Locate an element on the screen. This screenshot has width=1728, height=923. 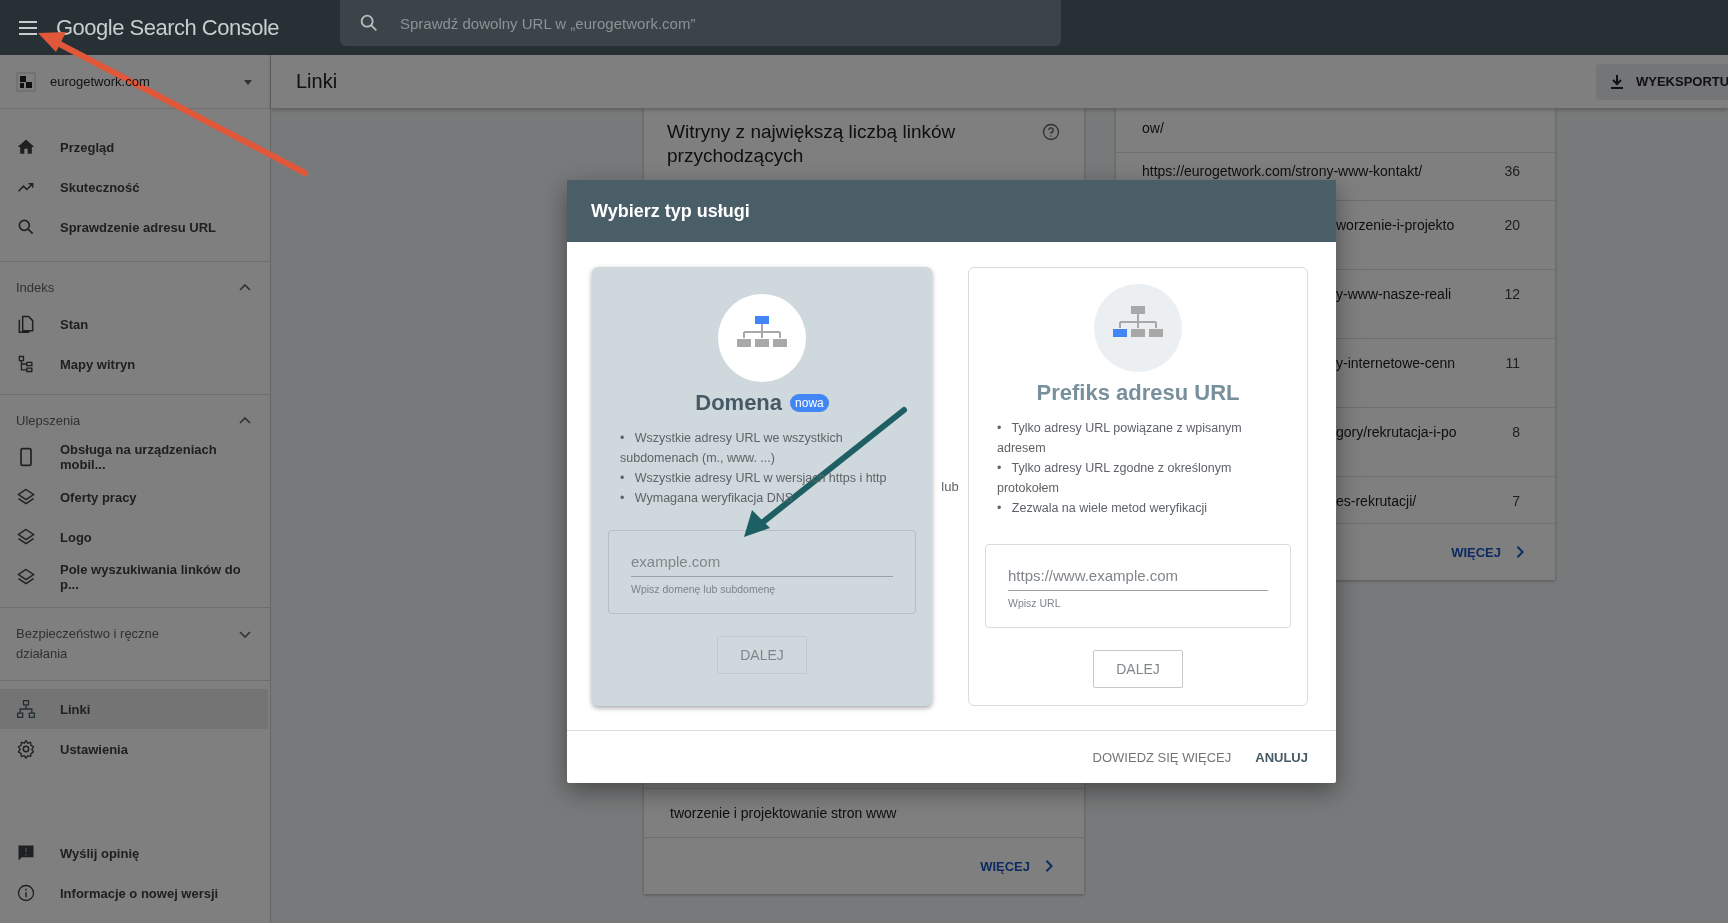
count-cell-text: 7 is located at coordinates (1516, 502).